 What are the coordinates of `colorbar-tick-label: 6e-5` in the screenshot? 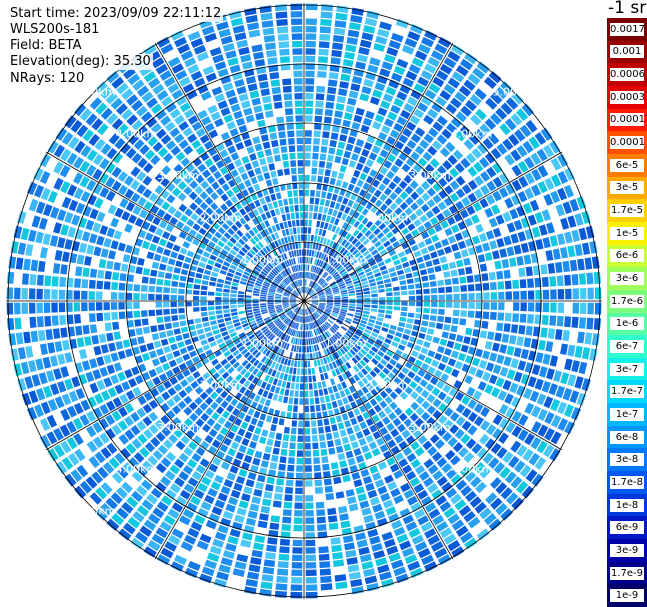 It's located at (627, 165).